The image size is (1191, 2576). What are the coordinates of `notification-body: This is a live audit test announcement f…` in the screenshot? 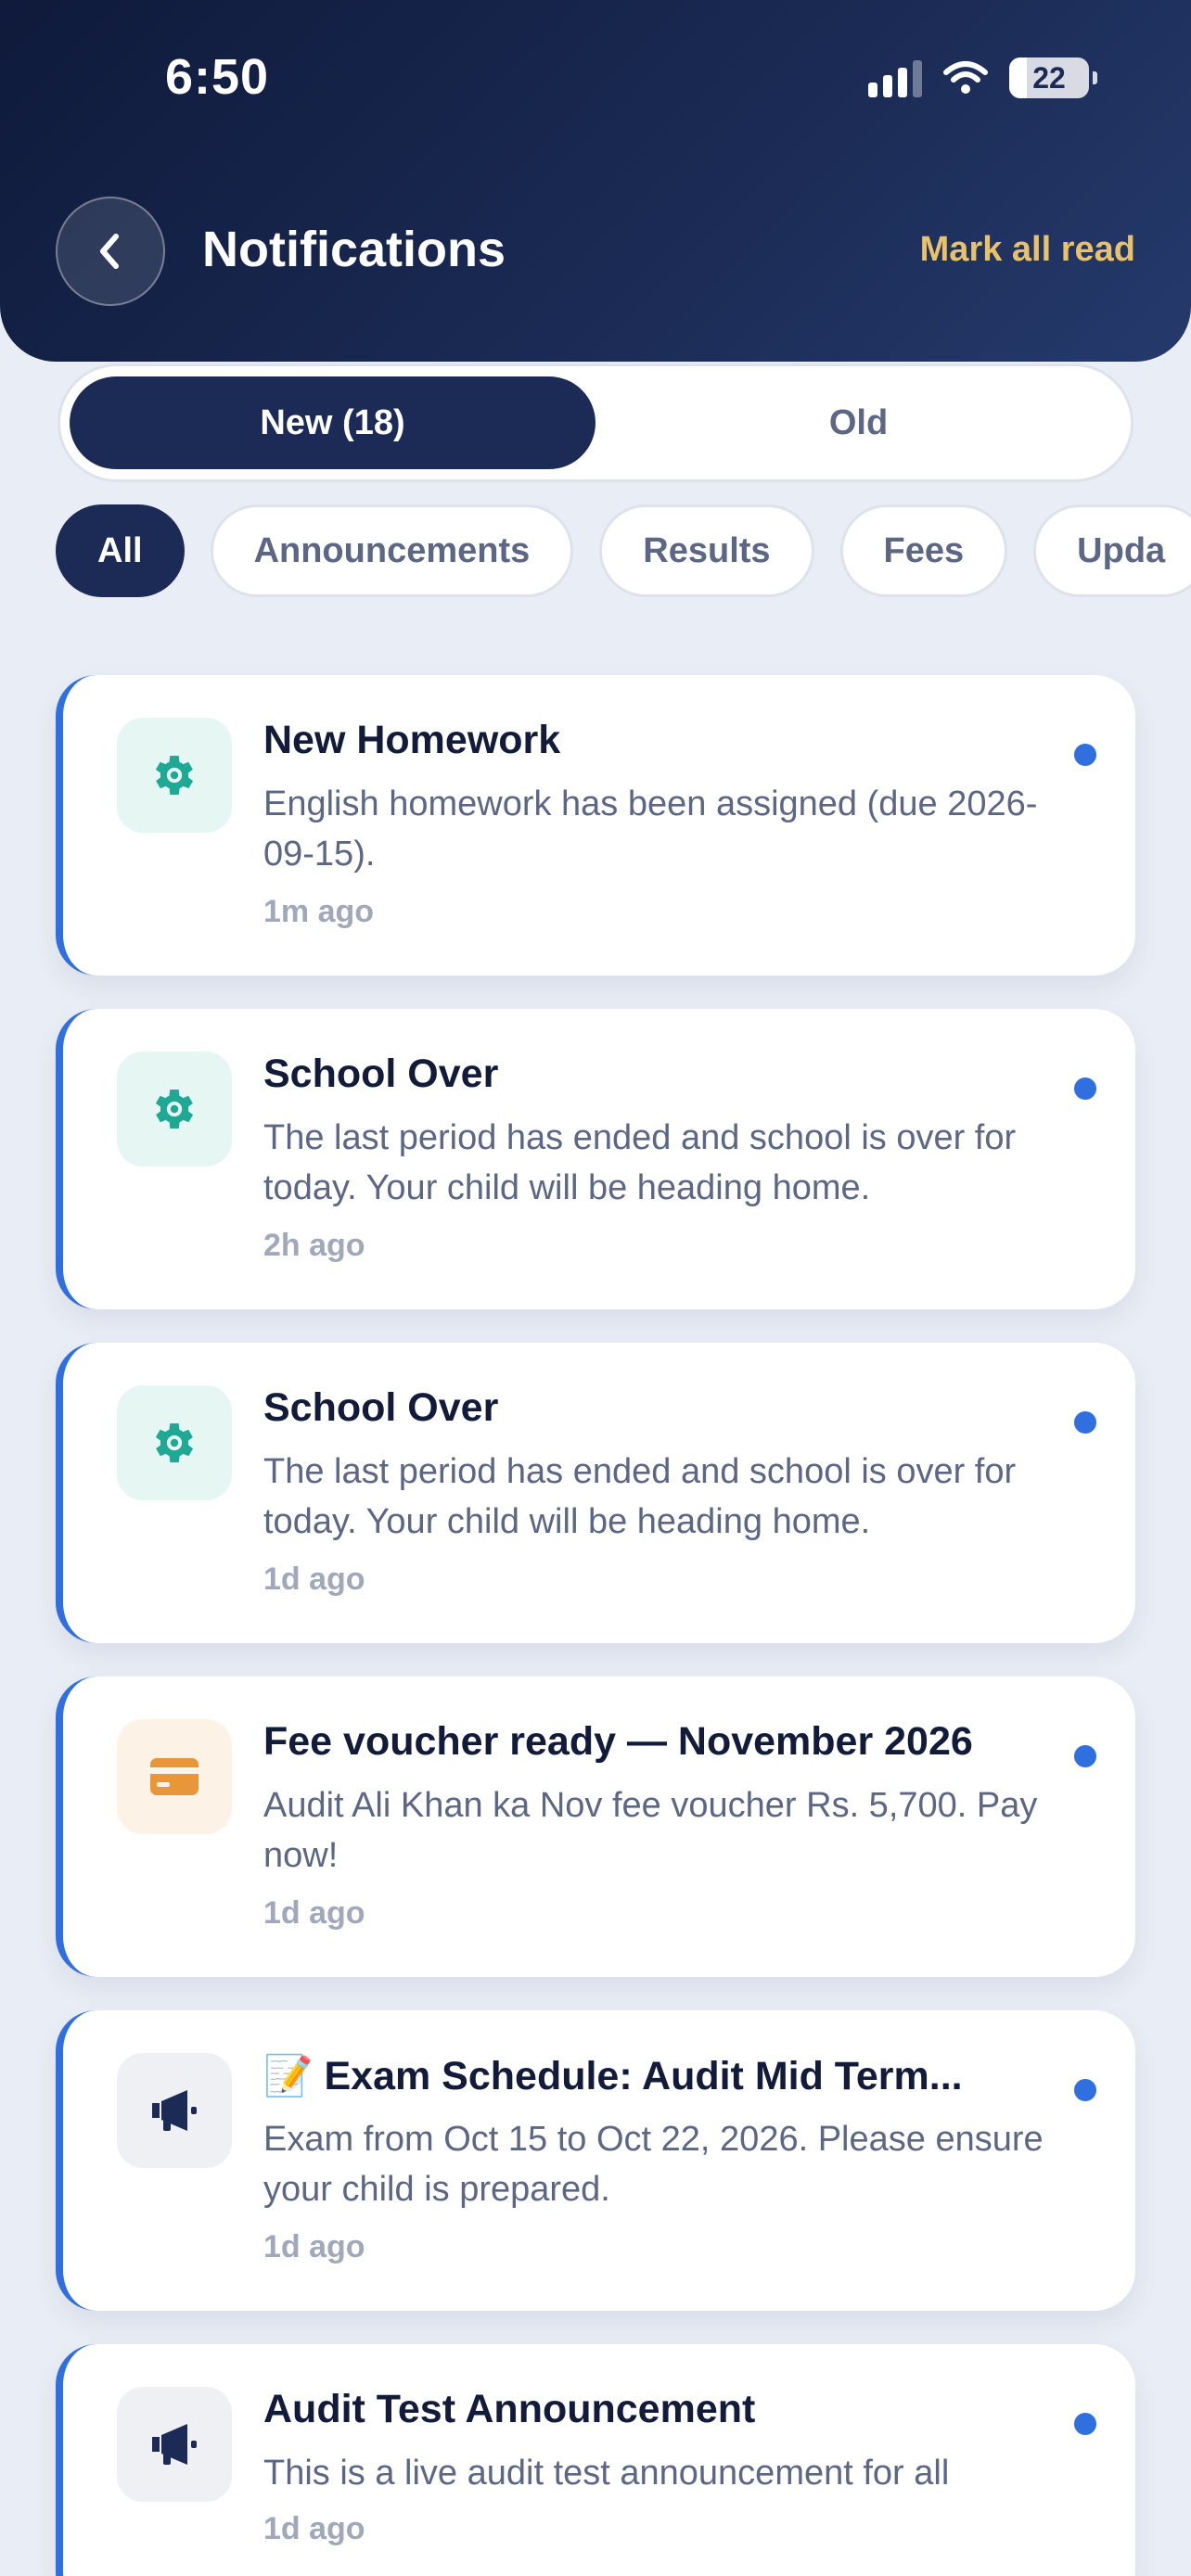 It's located at (606, 2473).